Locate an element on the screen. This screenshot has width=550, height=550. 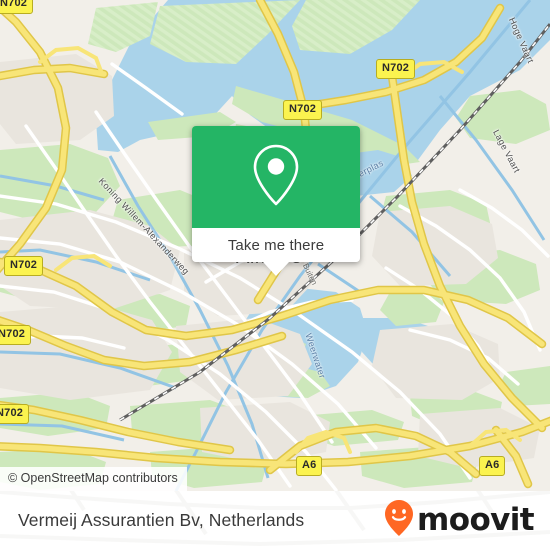
card-pointer-tail is located at coordinates (276, 269).